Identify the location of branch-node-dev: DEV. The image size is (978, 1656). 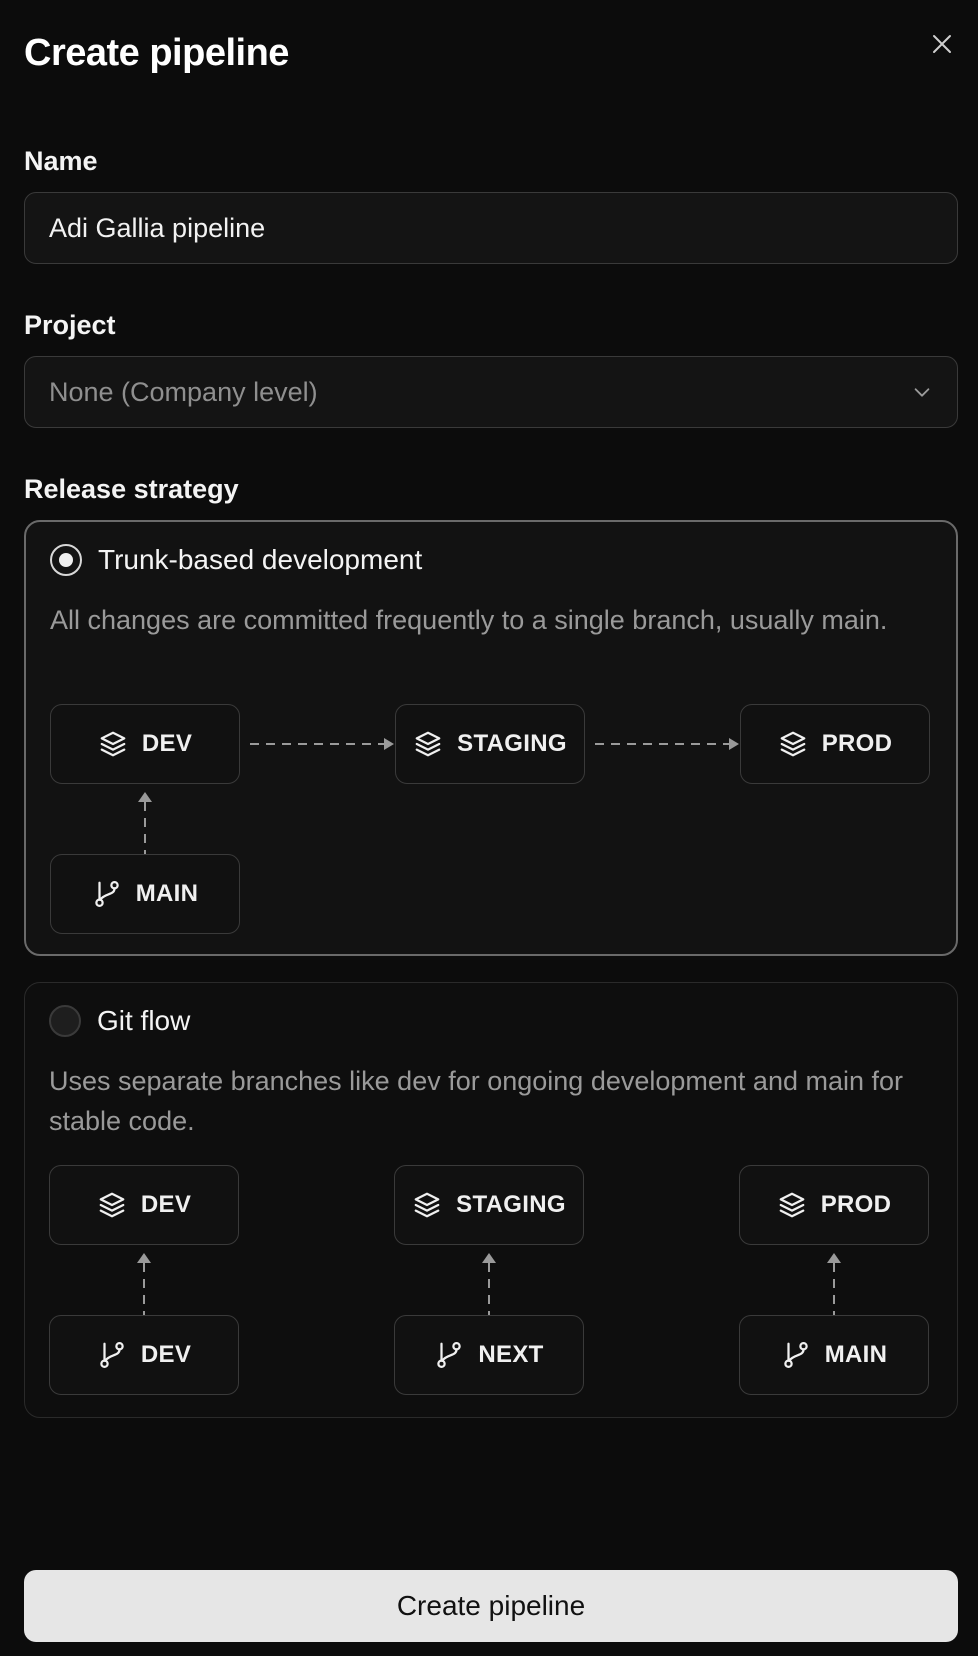
(144, 1355).